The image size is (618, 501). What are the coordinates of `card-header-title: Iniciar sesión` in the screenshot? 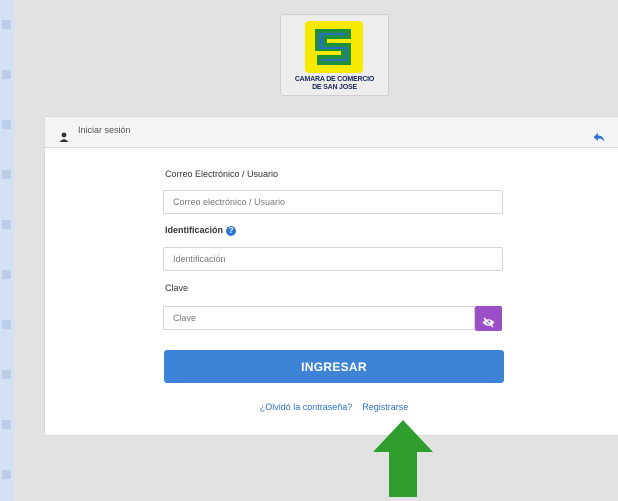 It's located at (104, 130).